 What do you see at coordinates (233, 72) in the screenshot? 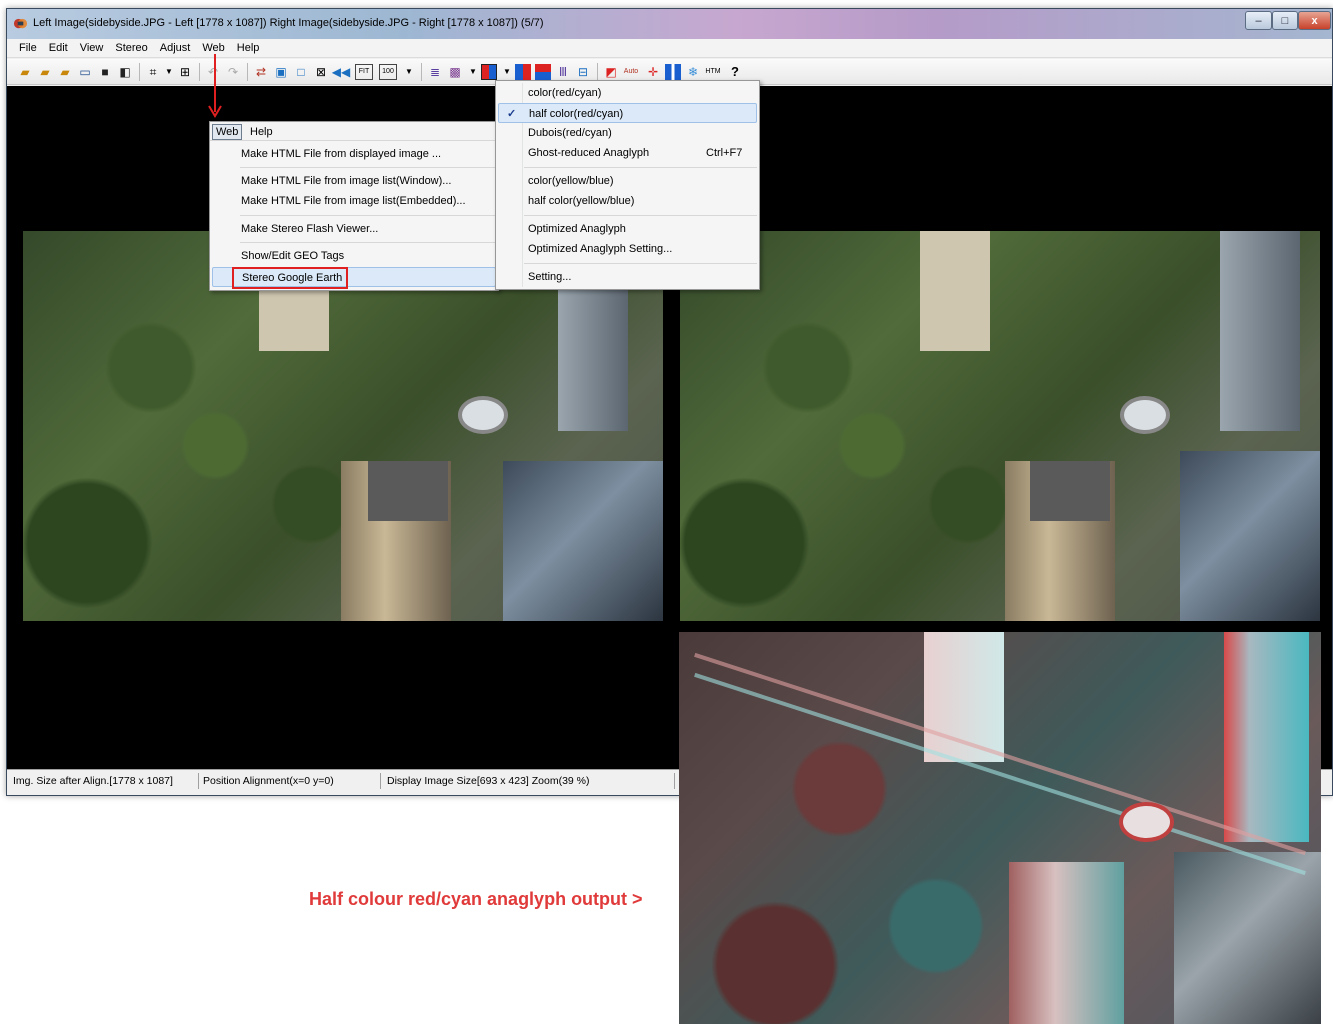
I see `redo-icon: ↷` at bounding box center [233, 72].